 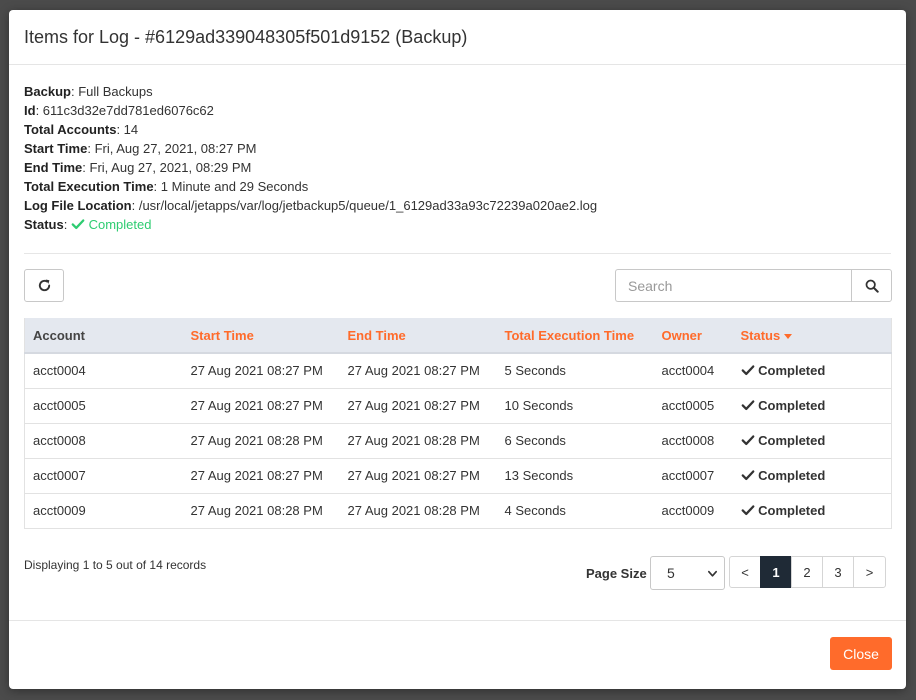 What do you see at coordinates (693, 510) in the screenshot?
I see `cell-owner: acct0009` at bounding box center [693, 510].